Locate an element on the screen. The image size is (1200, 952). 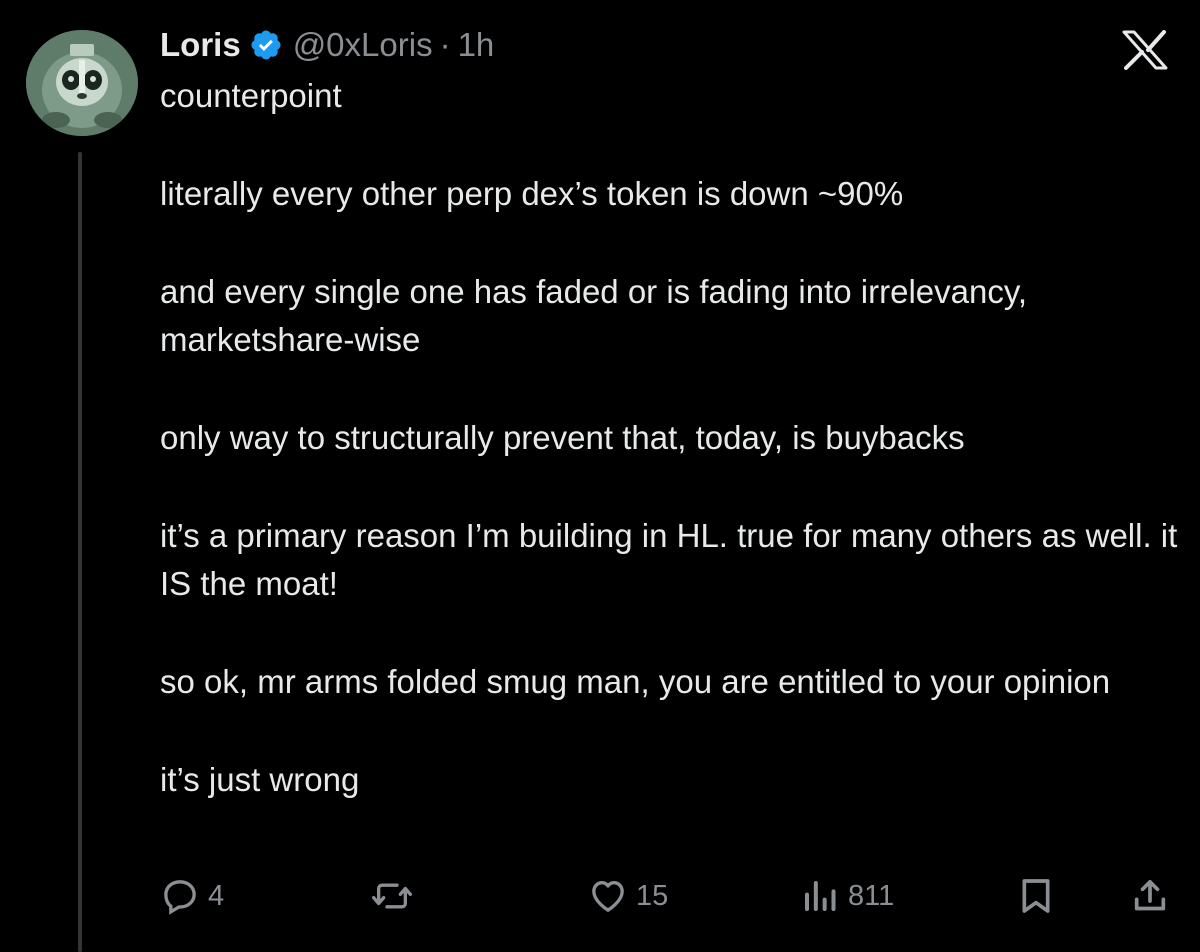
tweet-paragraph: it’s just wrong is located at coordinates (260, 779).